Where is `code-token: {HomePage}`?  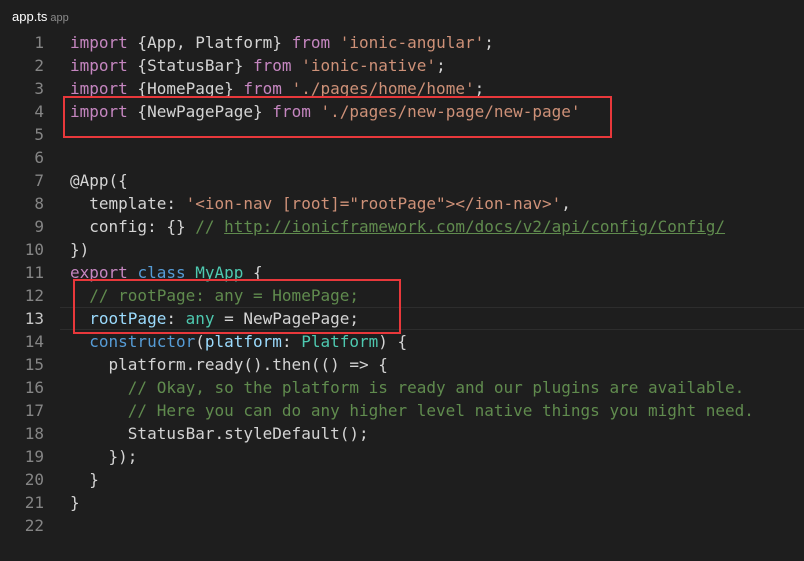 code-token: {HomePage} is located at coordinates (185, 88).